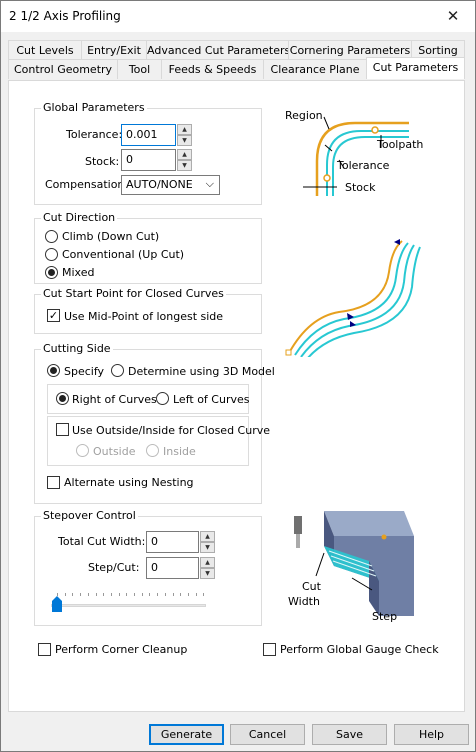 This screenshot has width=476, height=752. What do you see at coordinates (51, 272) in the screenshot?
I see `mixed-radio` at bounding box center [51, 272].